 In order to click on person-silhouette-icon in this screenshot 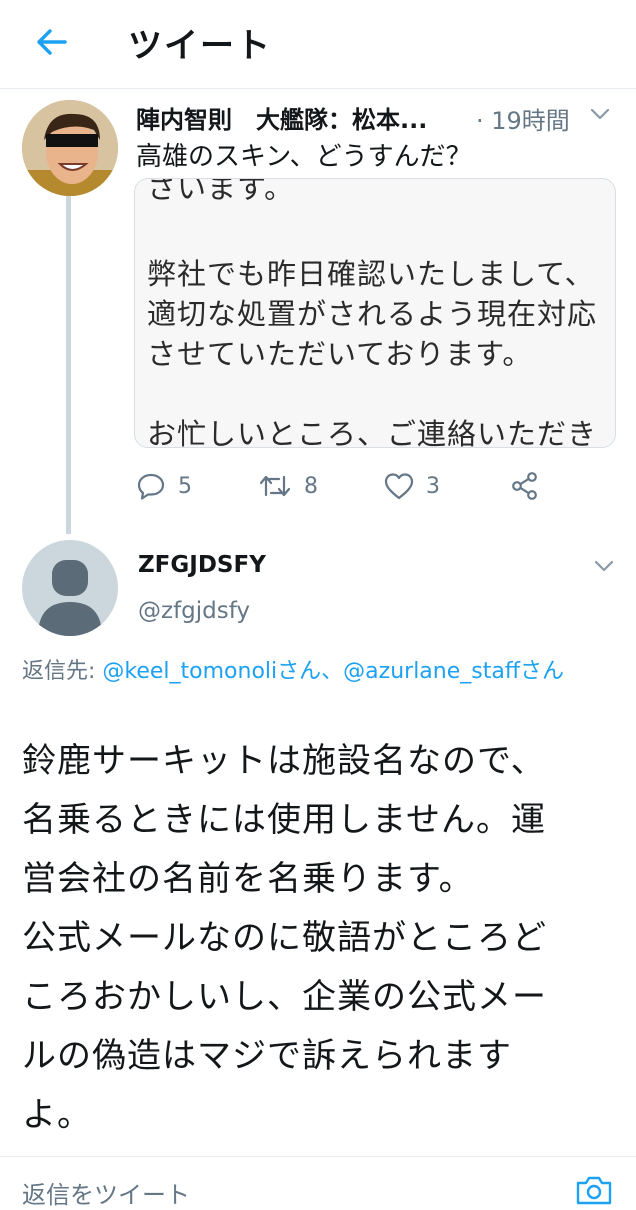, I will do `click(70, 598)`.